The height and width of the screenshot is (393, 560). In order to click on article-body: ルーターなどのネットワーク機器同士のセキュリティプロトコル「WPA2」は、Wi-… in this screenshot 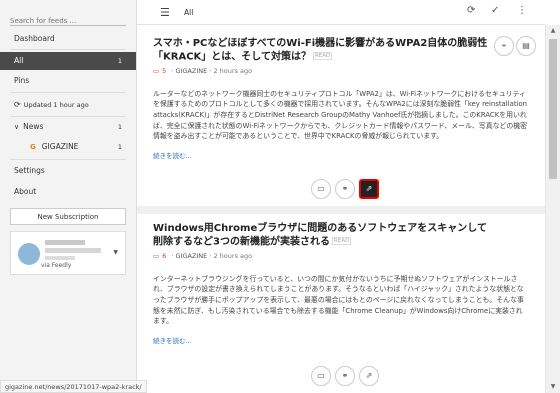, I will do `click(340, 115)`.